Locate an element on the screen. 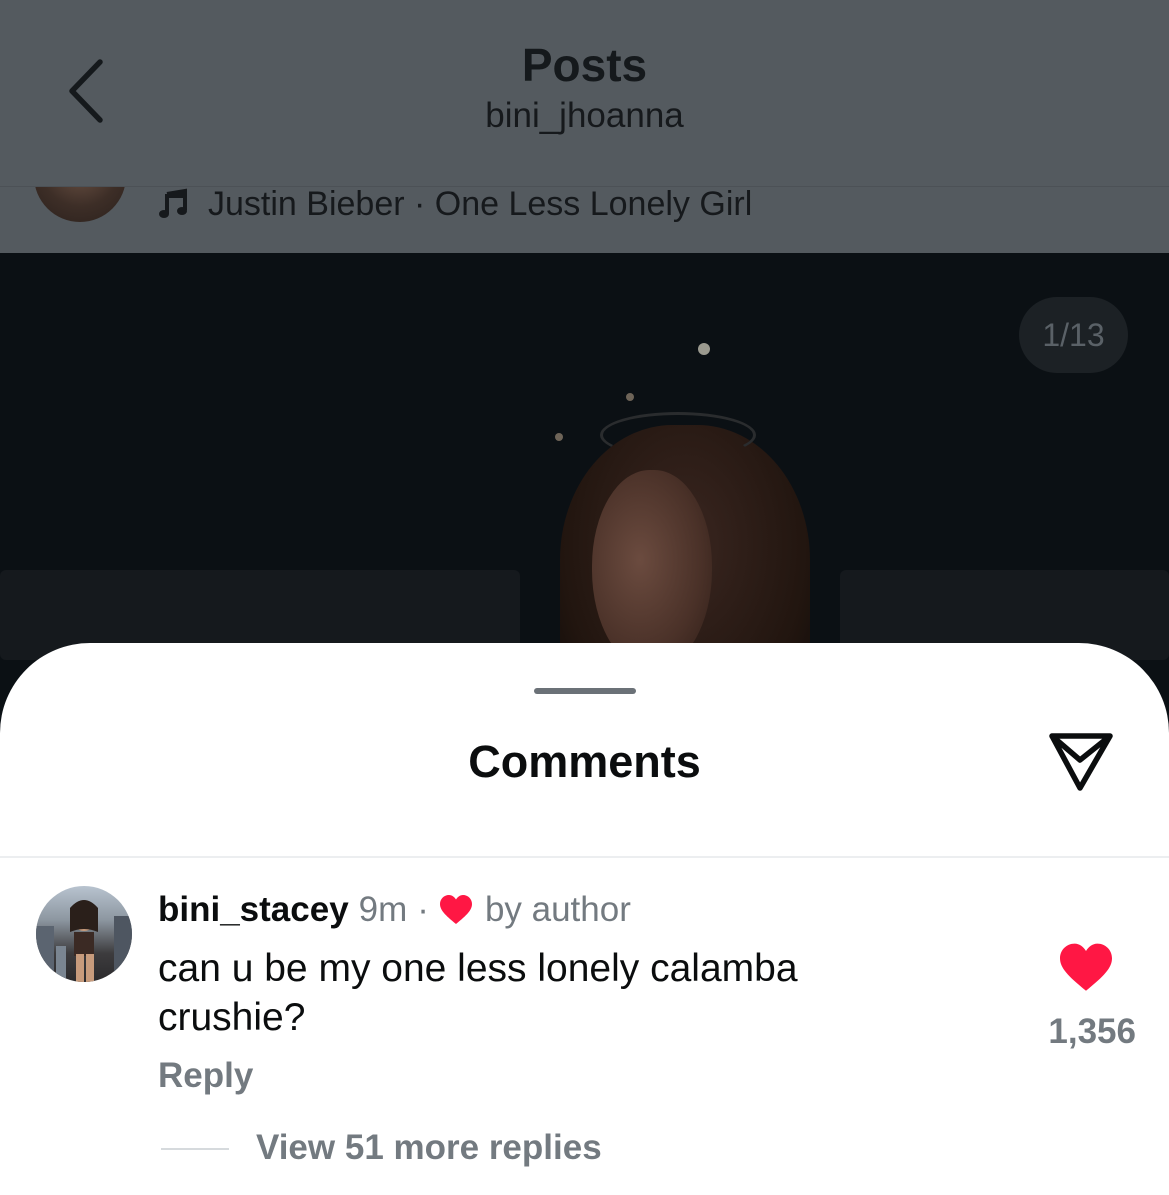  photo-counter-badge: 1/13 is located at coordinates (1073, 335).